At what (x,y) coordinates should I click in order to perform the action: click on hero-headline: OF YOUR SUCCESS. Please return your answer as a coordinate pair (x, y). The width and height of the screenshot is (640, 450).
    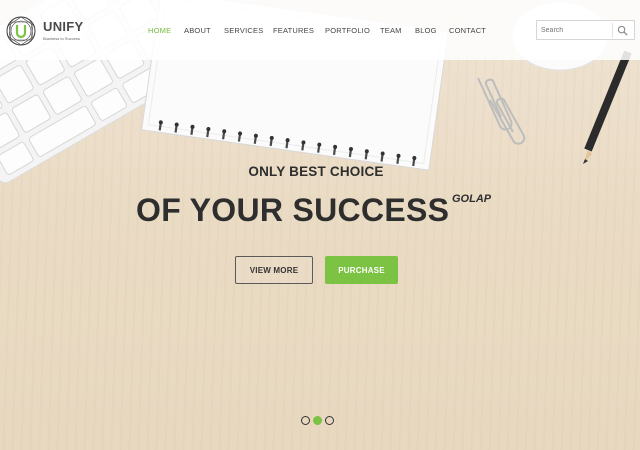
    Looking at the image, I should click on (293, 210).